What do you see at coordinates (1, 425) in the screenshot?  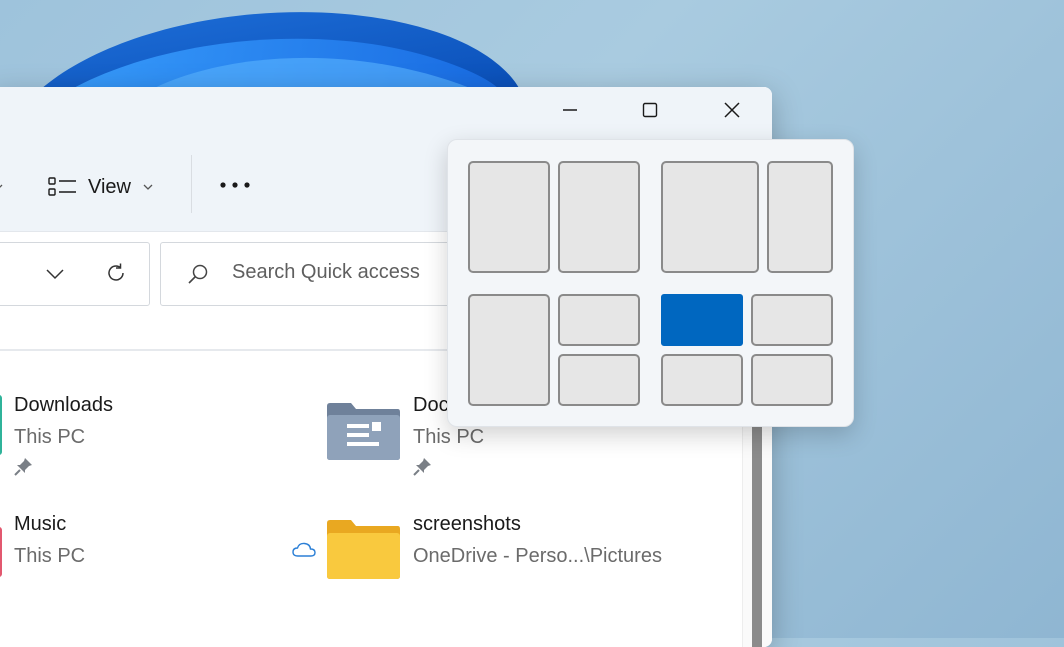 I see `downloads-folder-icon` at bounding box center [1, 425].